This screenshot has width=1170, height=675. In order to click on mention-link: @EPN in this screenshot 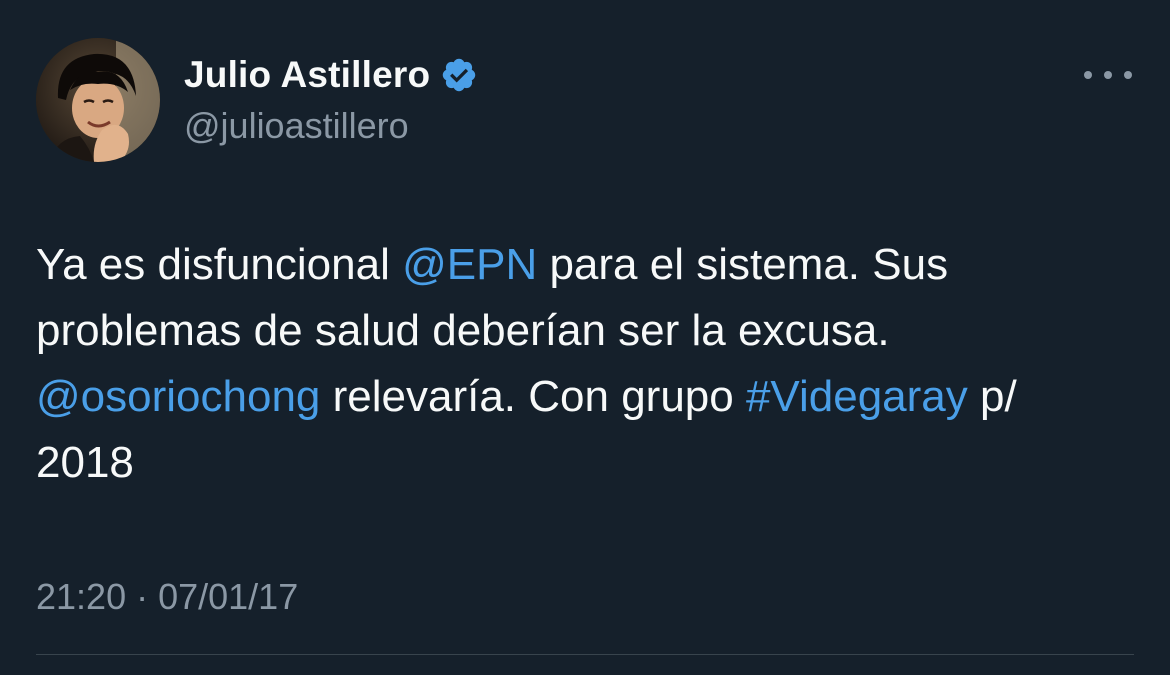, I will do `click(469, 264)`.